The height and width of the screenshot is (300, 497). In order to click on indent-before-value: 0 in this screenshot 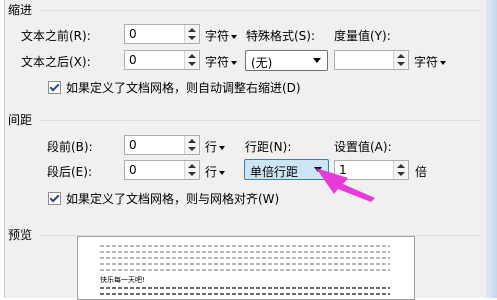, I will do `click(133, 34)`.